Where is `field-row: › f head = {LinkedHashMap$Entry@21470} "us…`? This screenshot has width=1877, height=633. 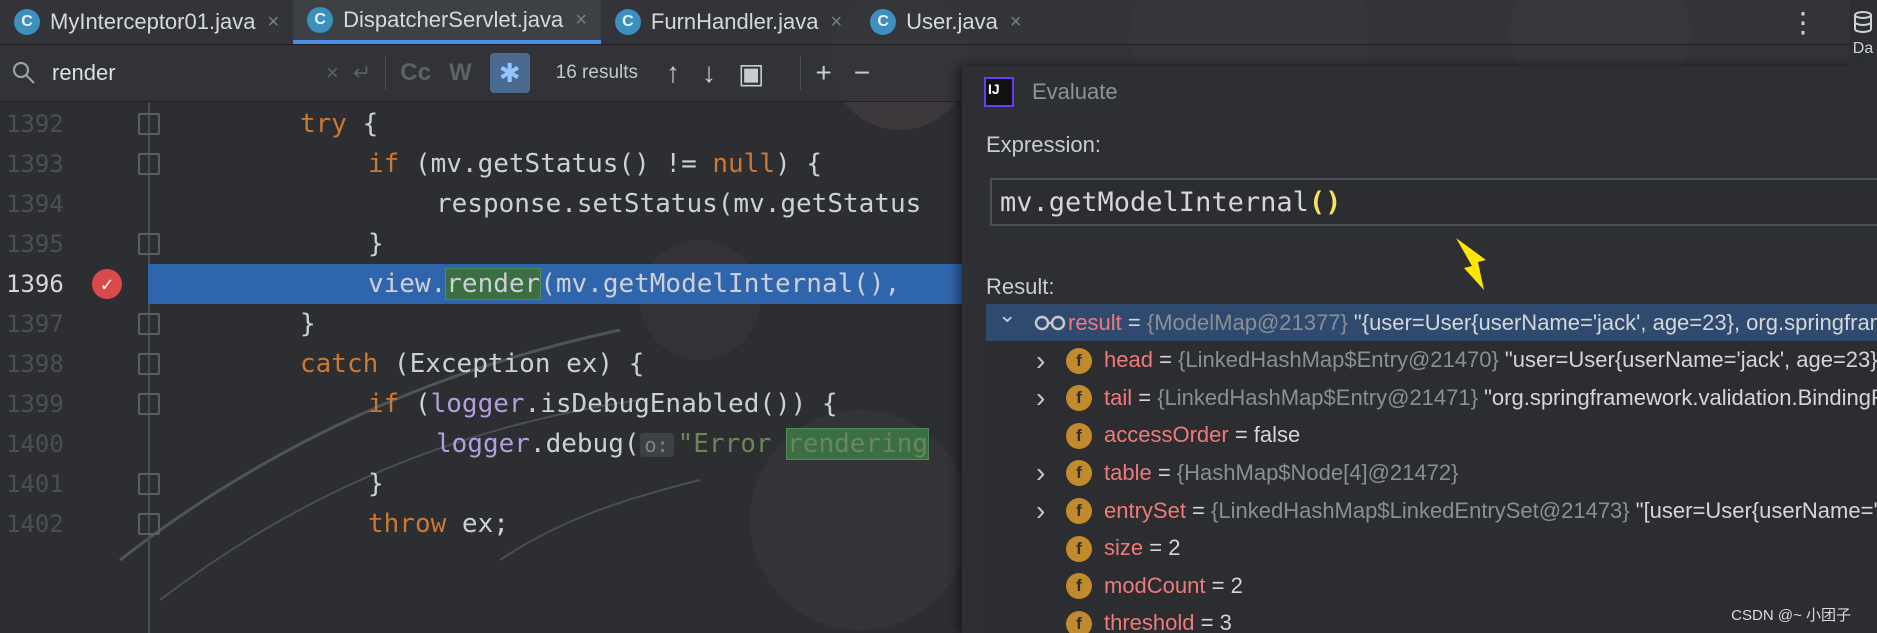 field-row: › f head = {LinkedHashMap$Entry@21470} "us… is located at coordinates (1431, 360).